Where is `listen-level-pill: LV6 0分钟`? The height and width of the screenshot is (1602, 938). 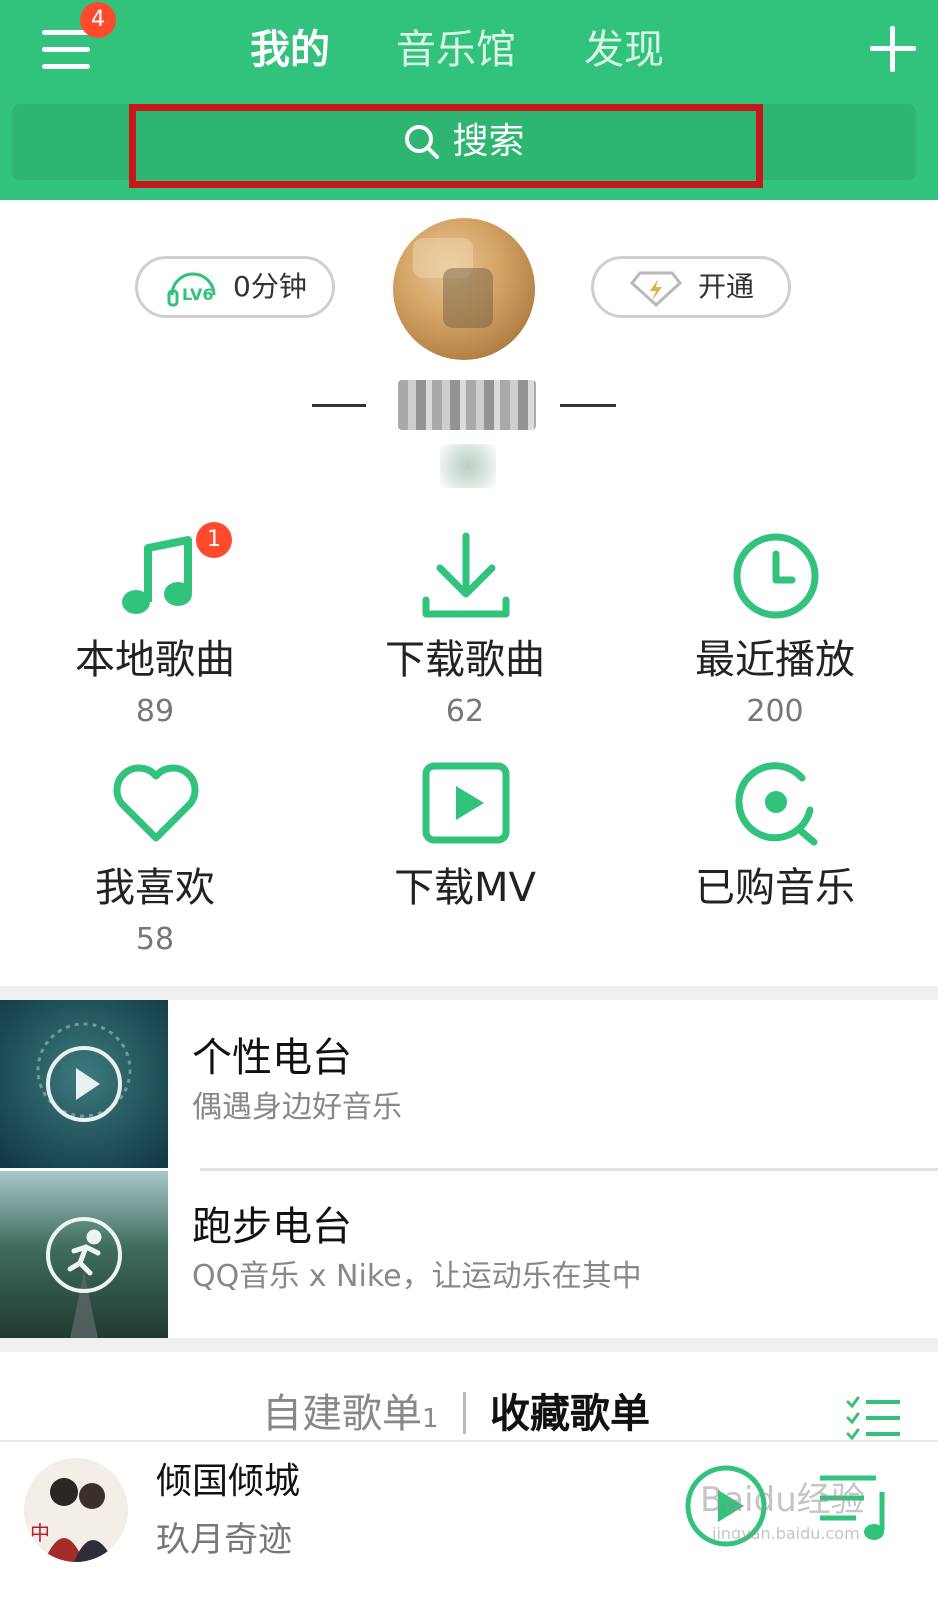 listen-level-pill: LV6 0分钟 is located at coordinates (235, 287).